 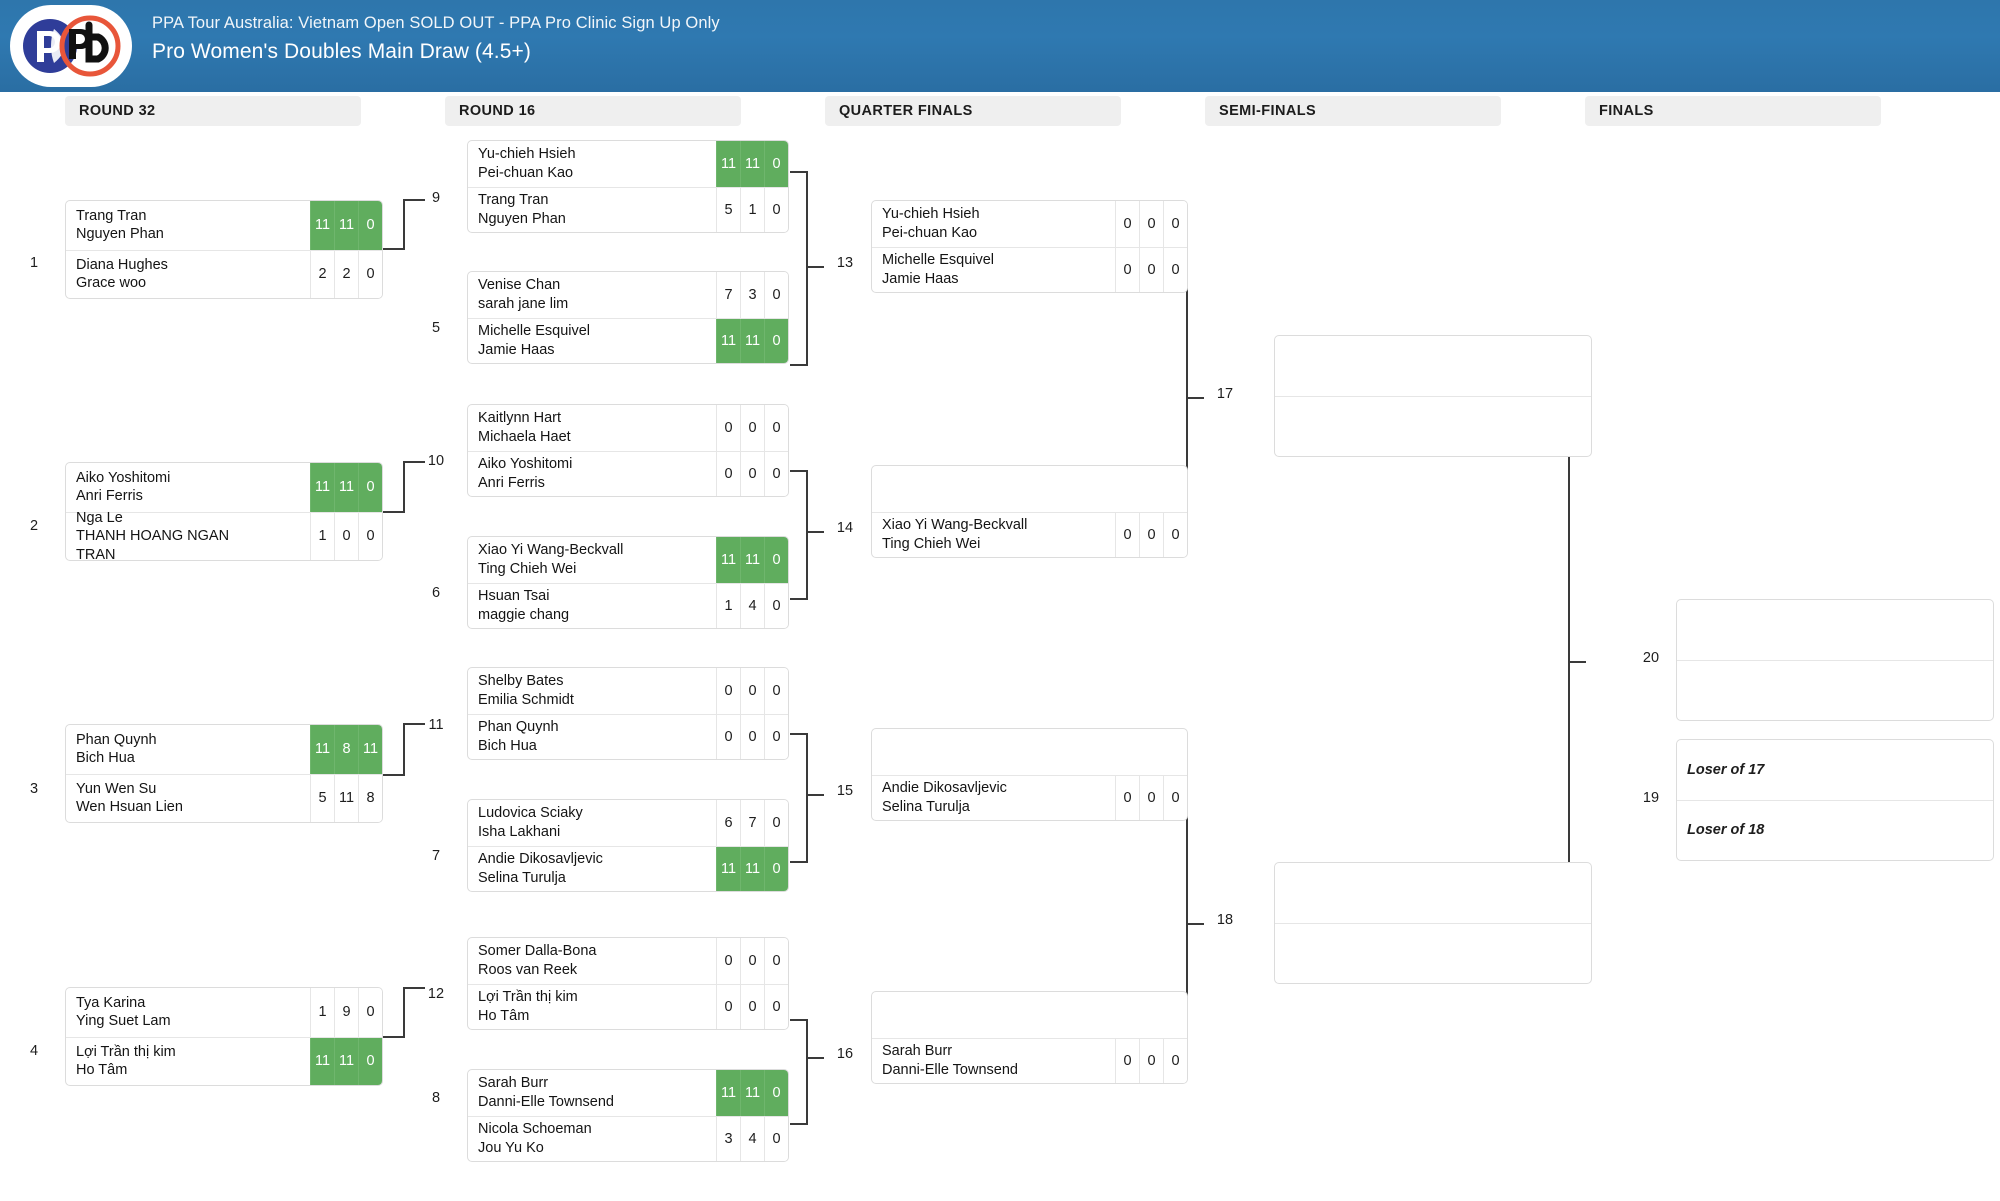 I want to click on match-7-team-top: Ludovica Sciaky Isha Lakhani 6 7 0, so click(x=628, y=823).